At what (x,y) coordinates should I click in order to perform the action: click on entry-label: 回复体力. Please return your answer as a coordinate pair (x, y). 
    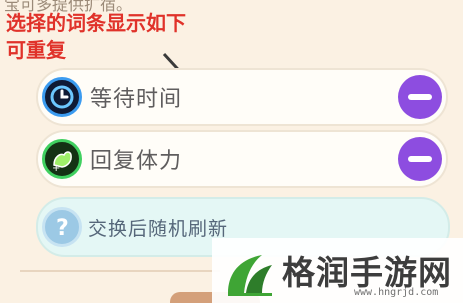
    Looking at the image, I should click on (136, 161).